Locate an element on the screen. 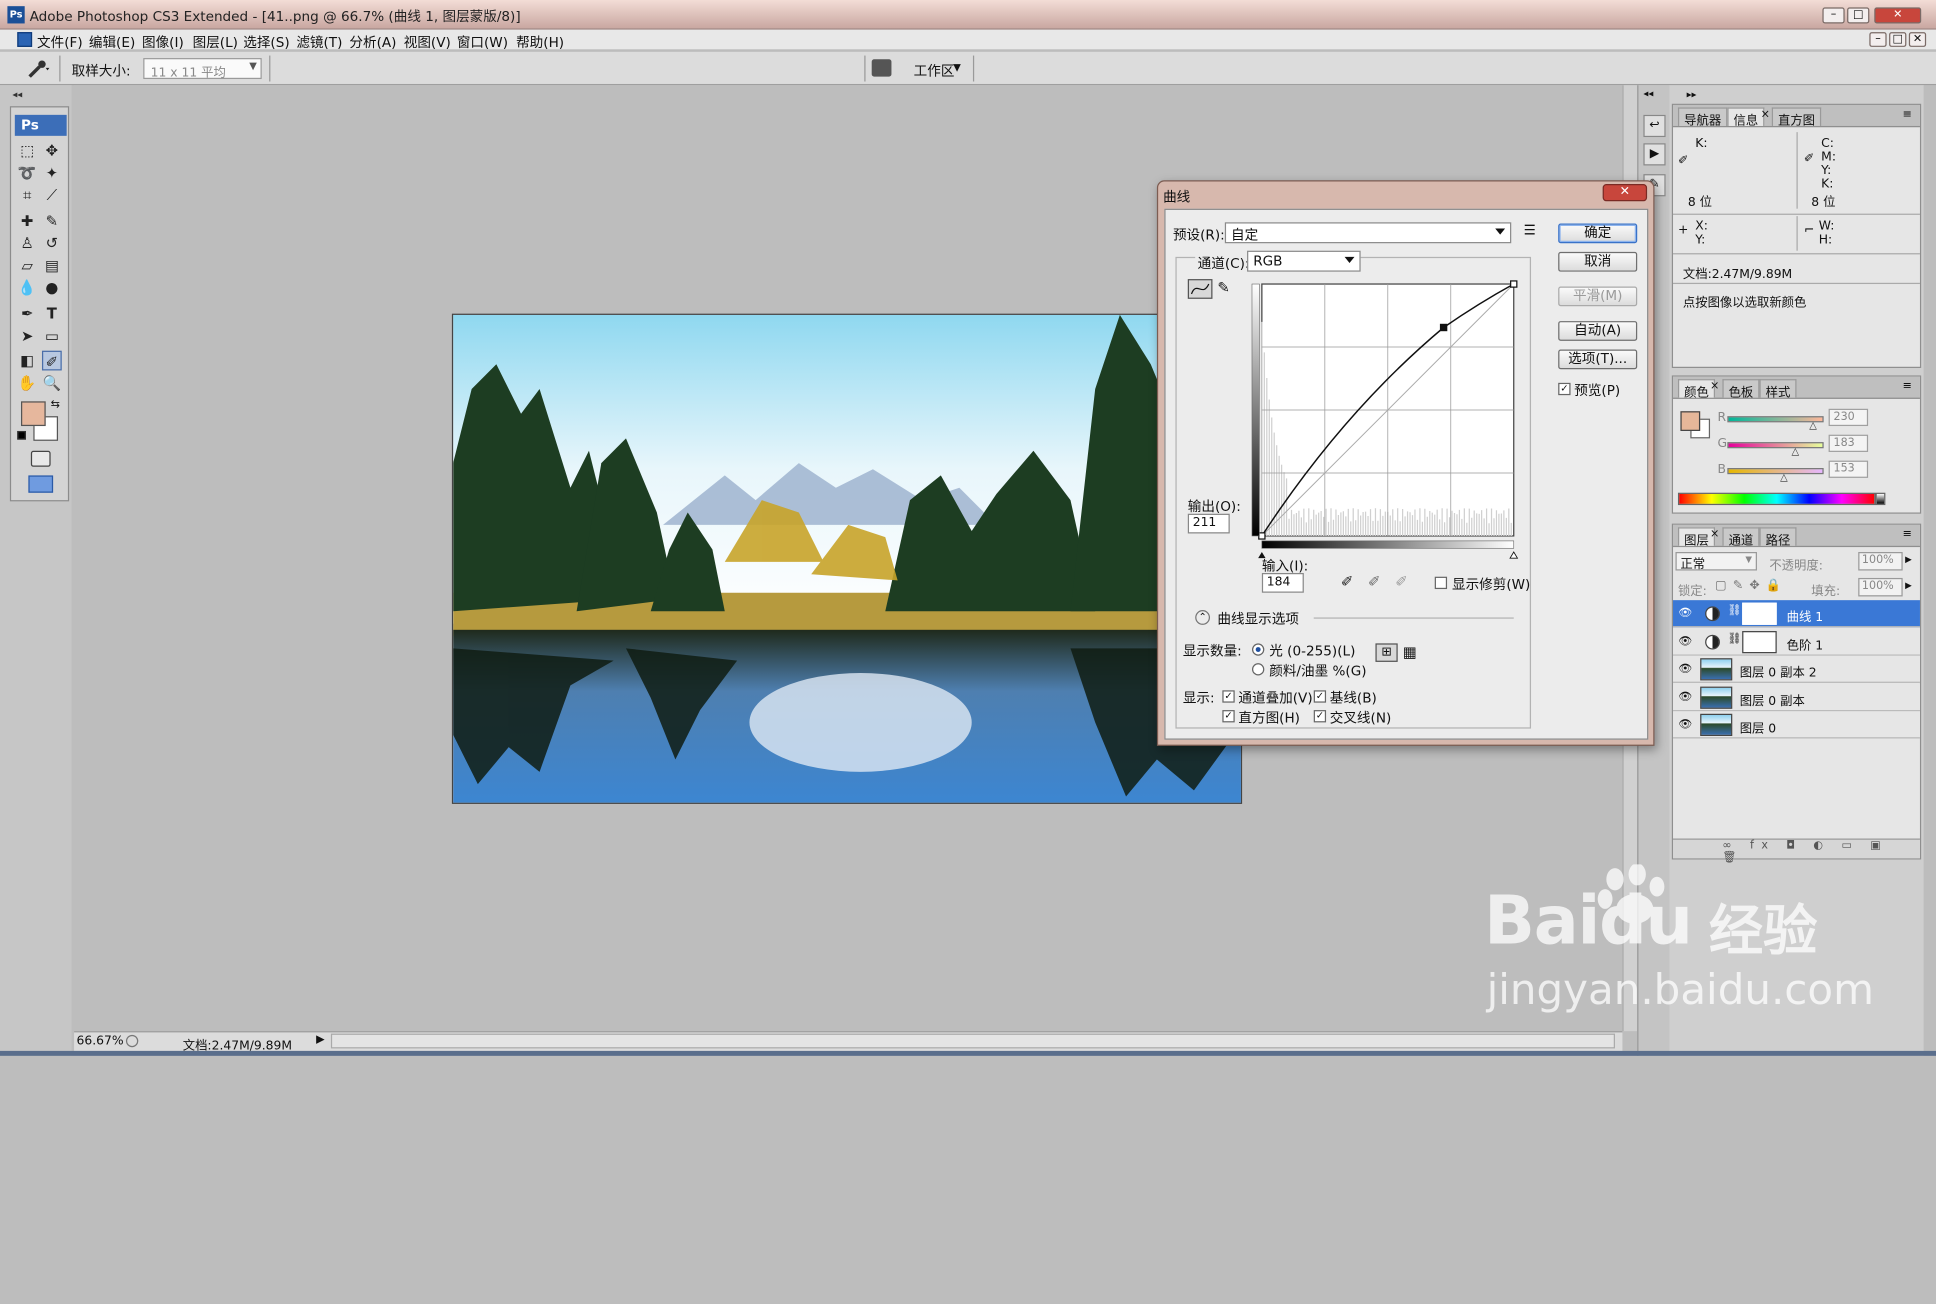  ok-button: 确定 is located at coordinates (1598, 233).